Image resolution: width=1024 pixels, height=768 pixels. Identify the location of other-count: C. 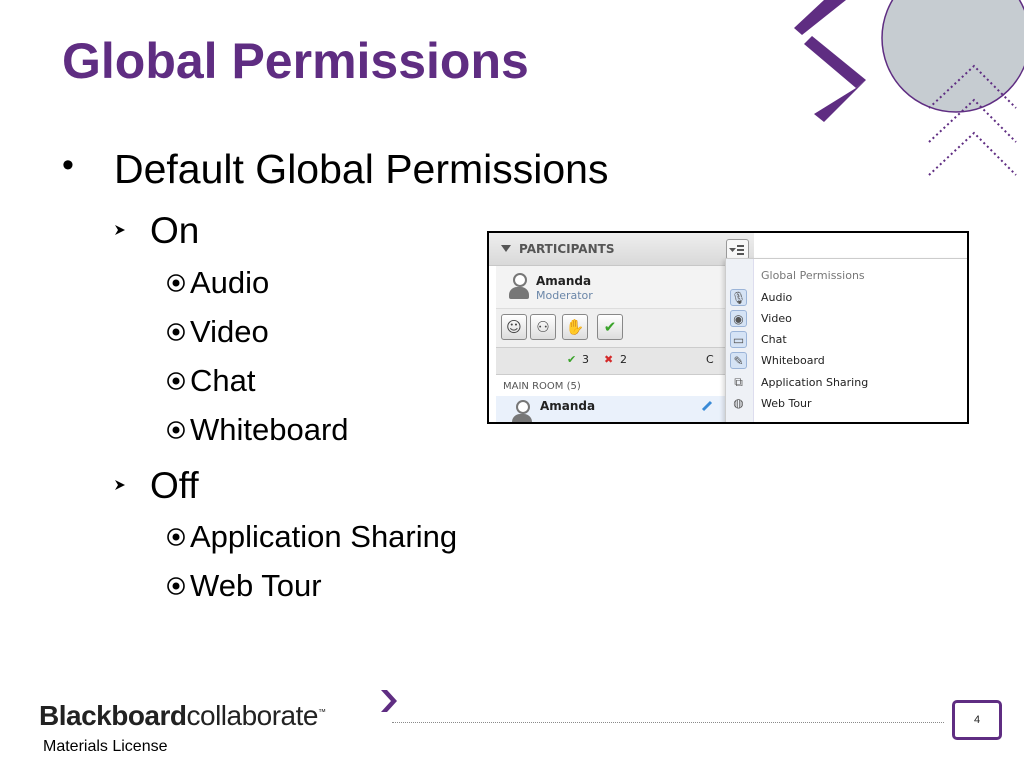
(710, 359).